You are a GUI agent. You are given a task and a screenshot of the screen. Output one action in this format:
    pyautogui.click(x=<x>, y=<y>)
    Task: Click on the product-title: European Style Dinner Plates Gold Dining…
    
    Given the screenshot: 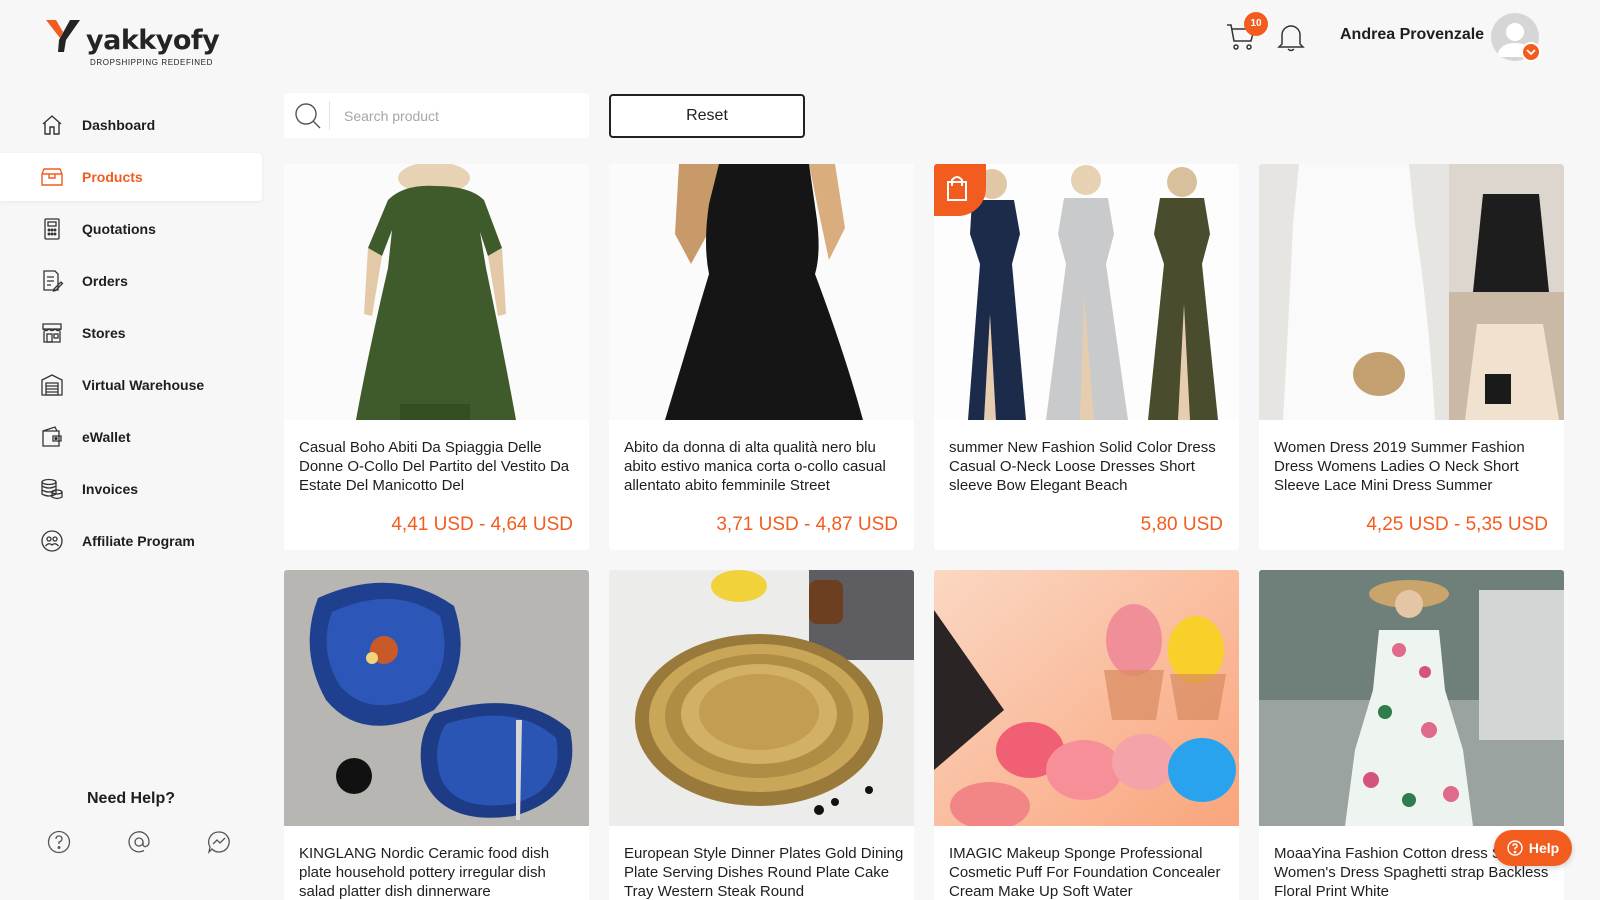 What is the action you would take?
    pyautogui.click(x=764, y=872)
    